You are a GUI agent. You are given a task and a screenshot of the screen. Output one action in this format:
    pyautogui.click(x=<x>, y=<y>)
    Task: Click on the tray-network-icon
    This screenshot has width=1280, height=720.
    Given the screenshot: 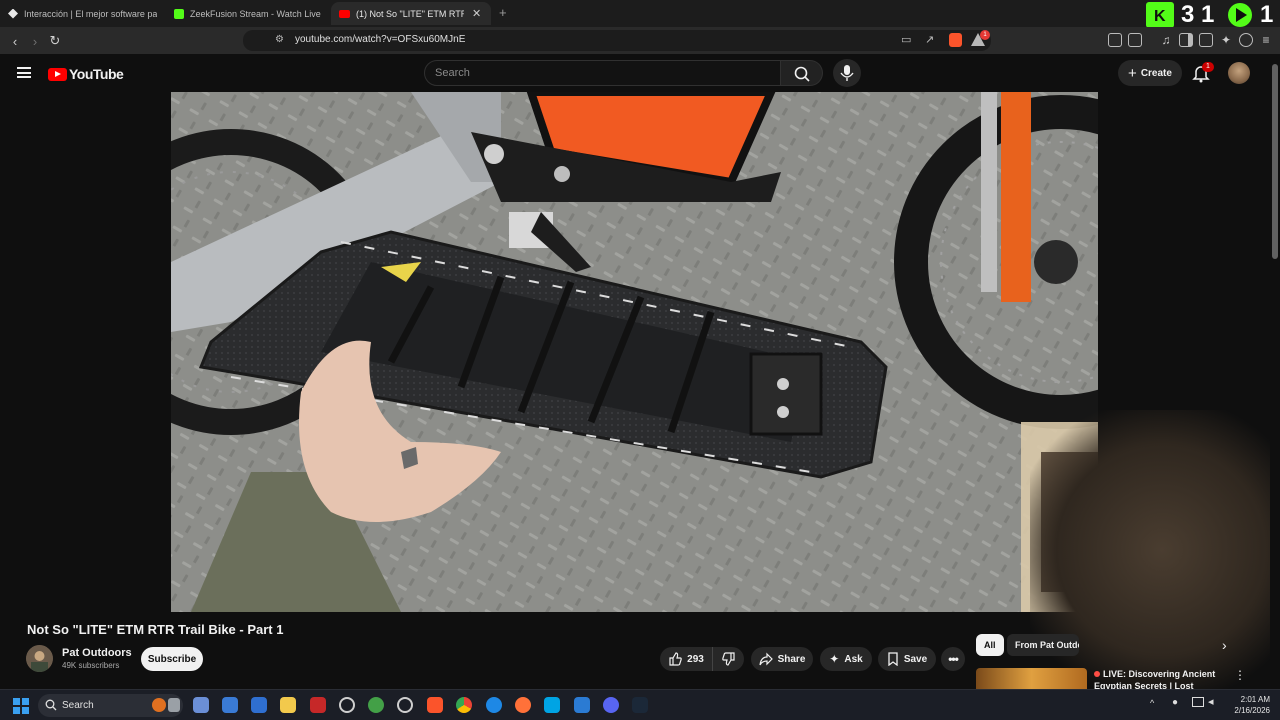 What is the action you would take?
    pyautogui.click(x=1198, y=702)
    